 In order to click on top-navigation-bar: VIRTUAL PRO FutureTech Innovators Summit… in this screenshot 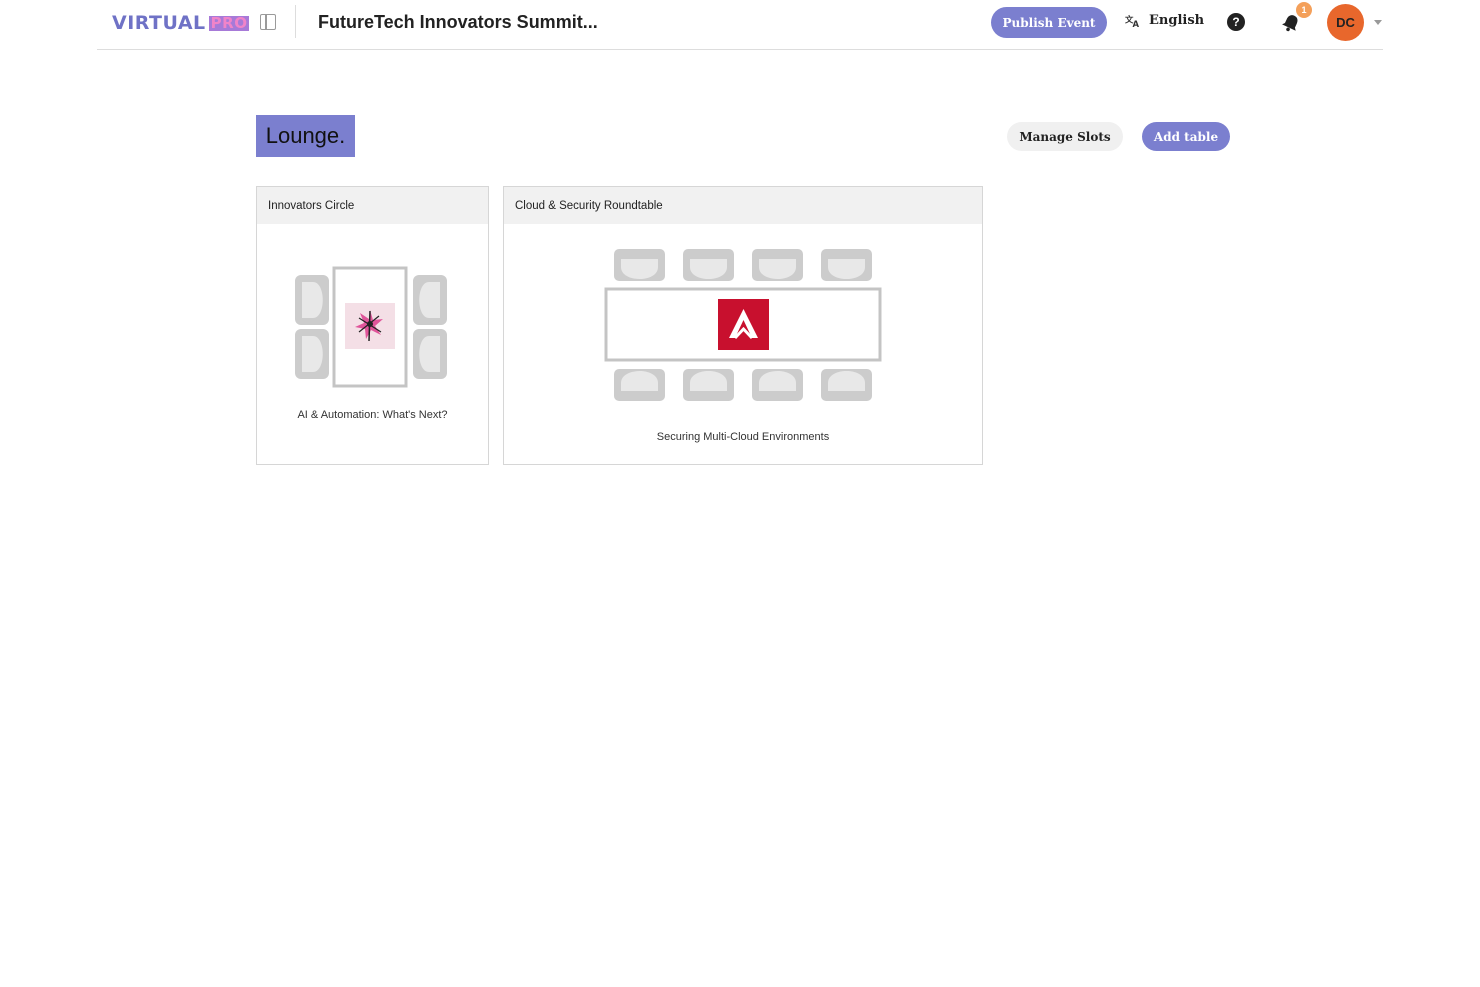, I will do `click(740, 25)`.